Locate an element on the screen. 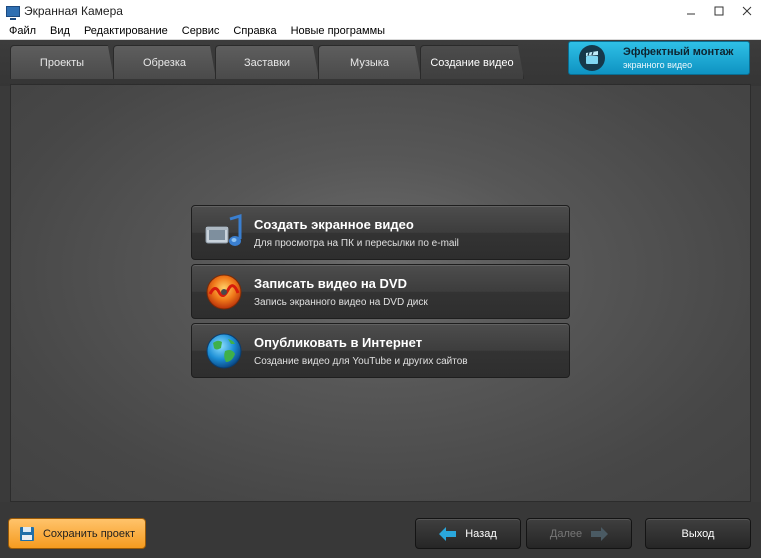  tab-label: Заставки is located at coordinates (267, 62).